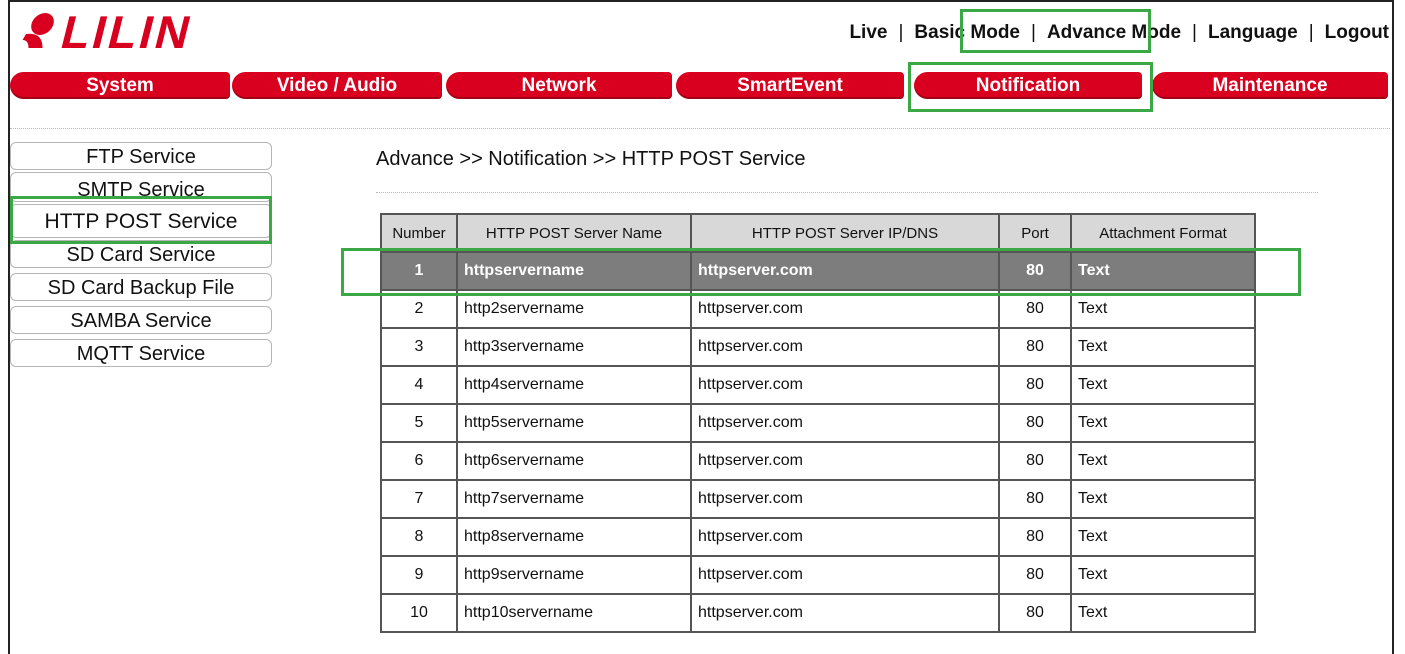  What do you see at coordinates (419, 575) in the screenshot?
I see `cell-number: 9` at bounding box center [419, 575].